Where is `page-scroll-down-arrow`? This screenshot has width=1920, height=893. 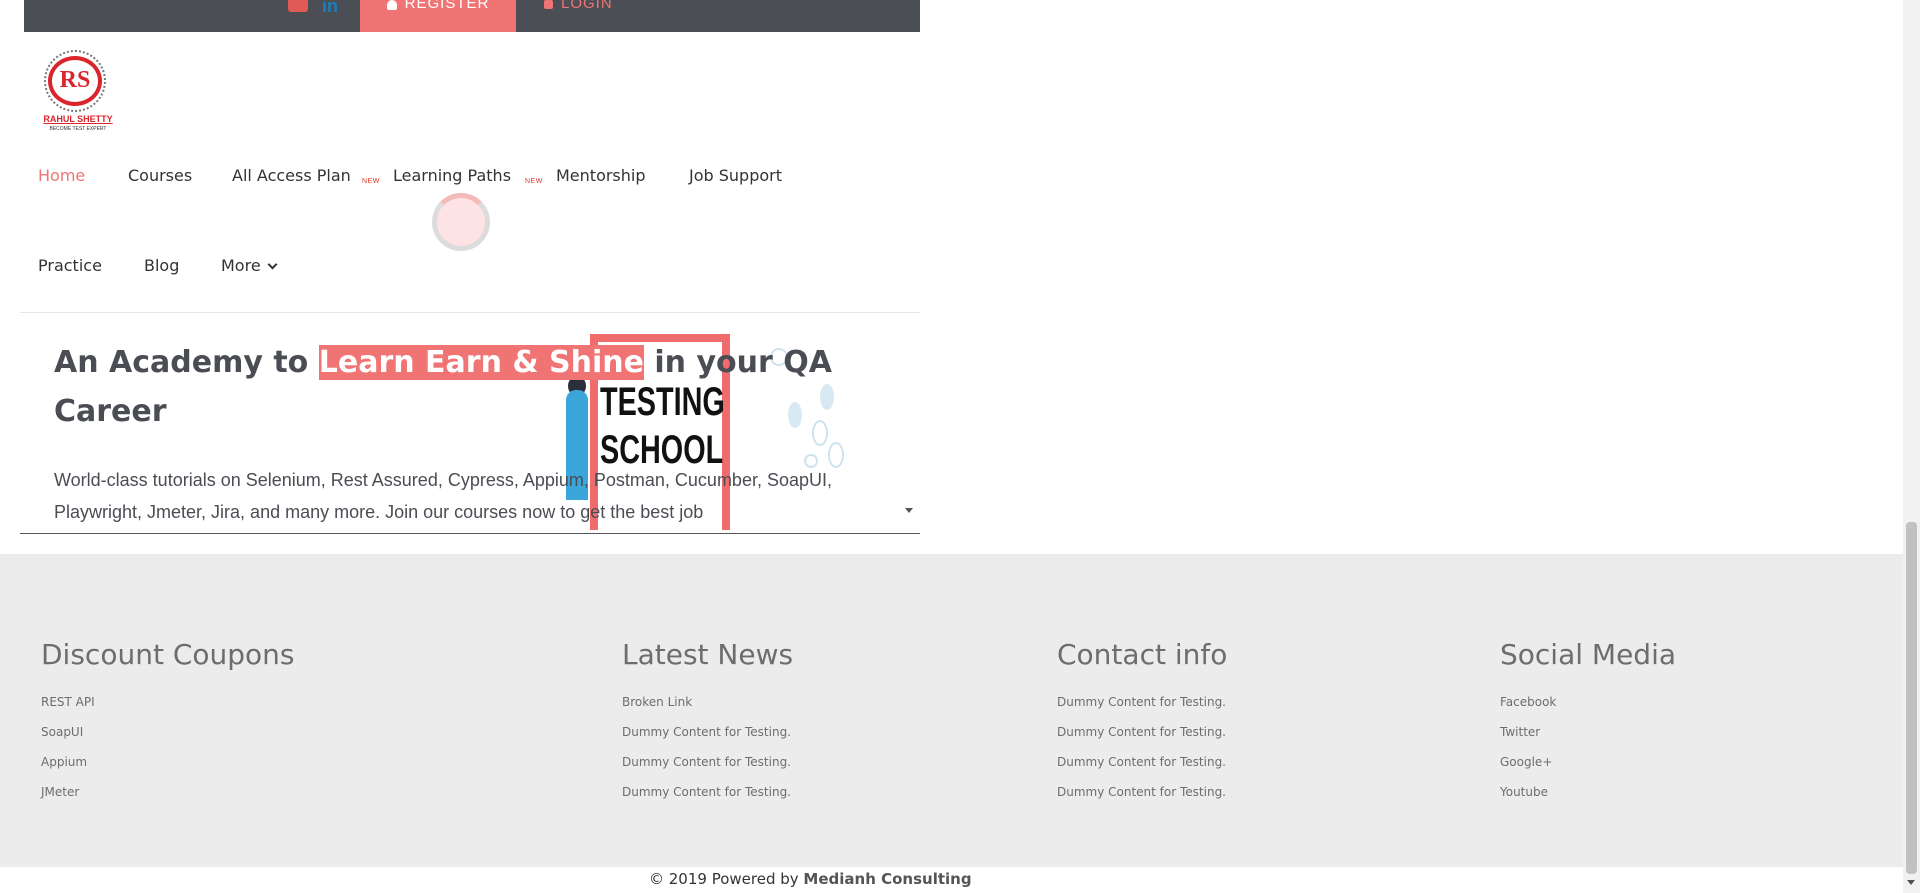
page-scroll-down-arrow is located at coordinates (1911, 882).